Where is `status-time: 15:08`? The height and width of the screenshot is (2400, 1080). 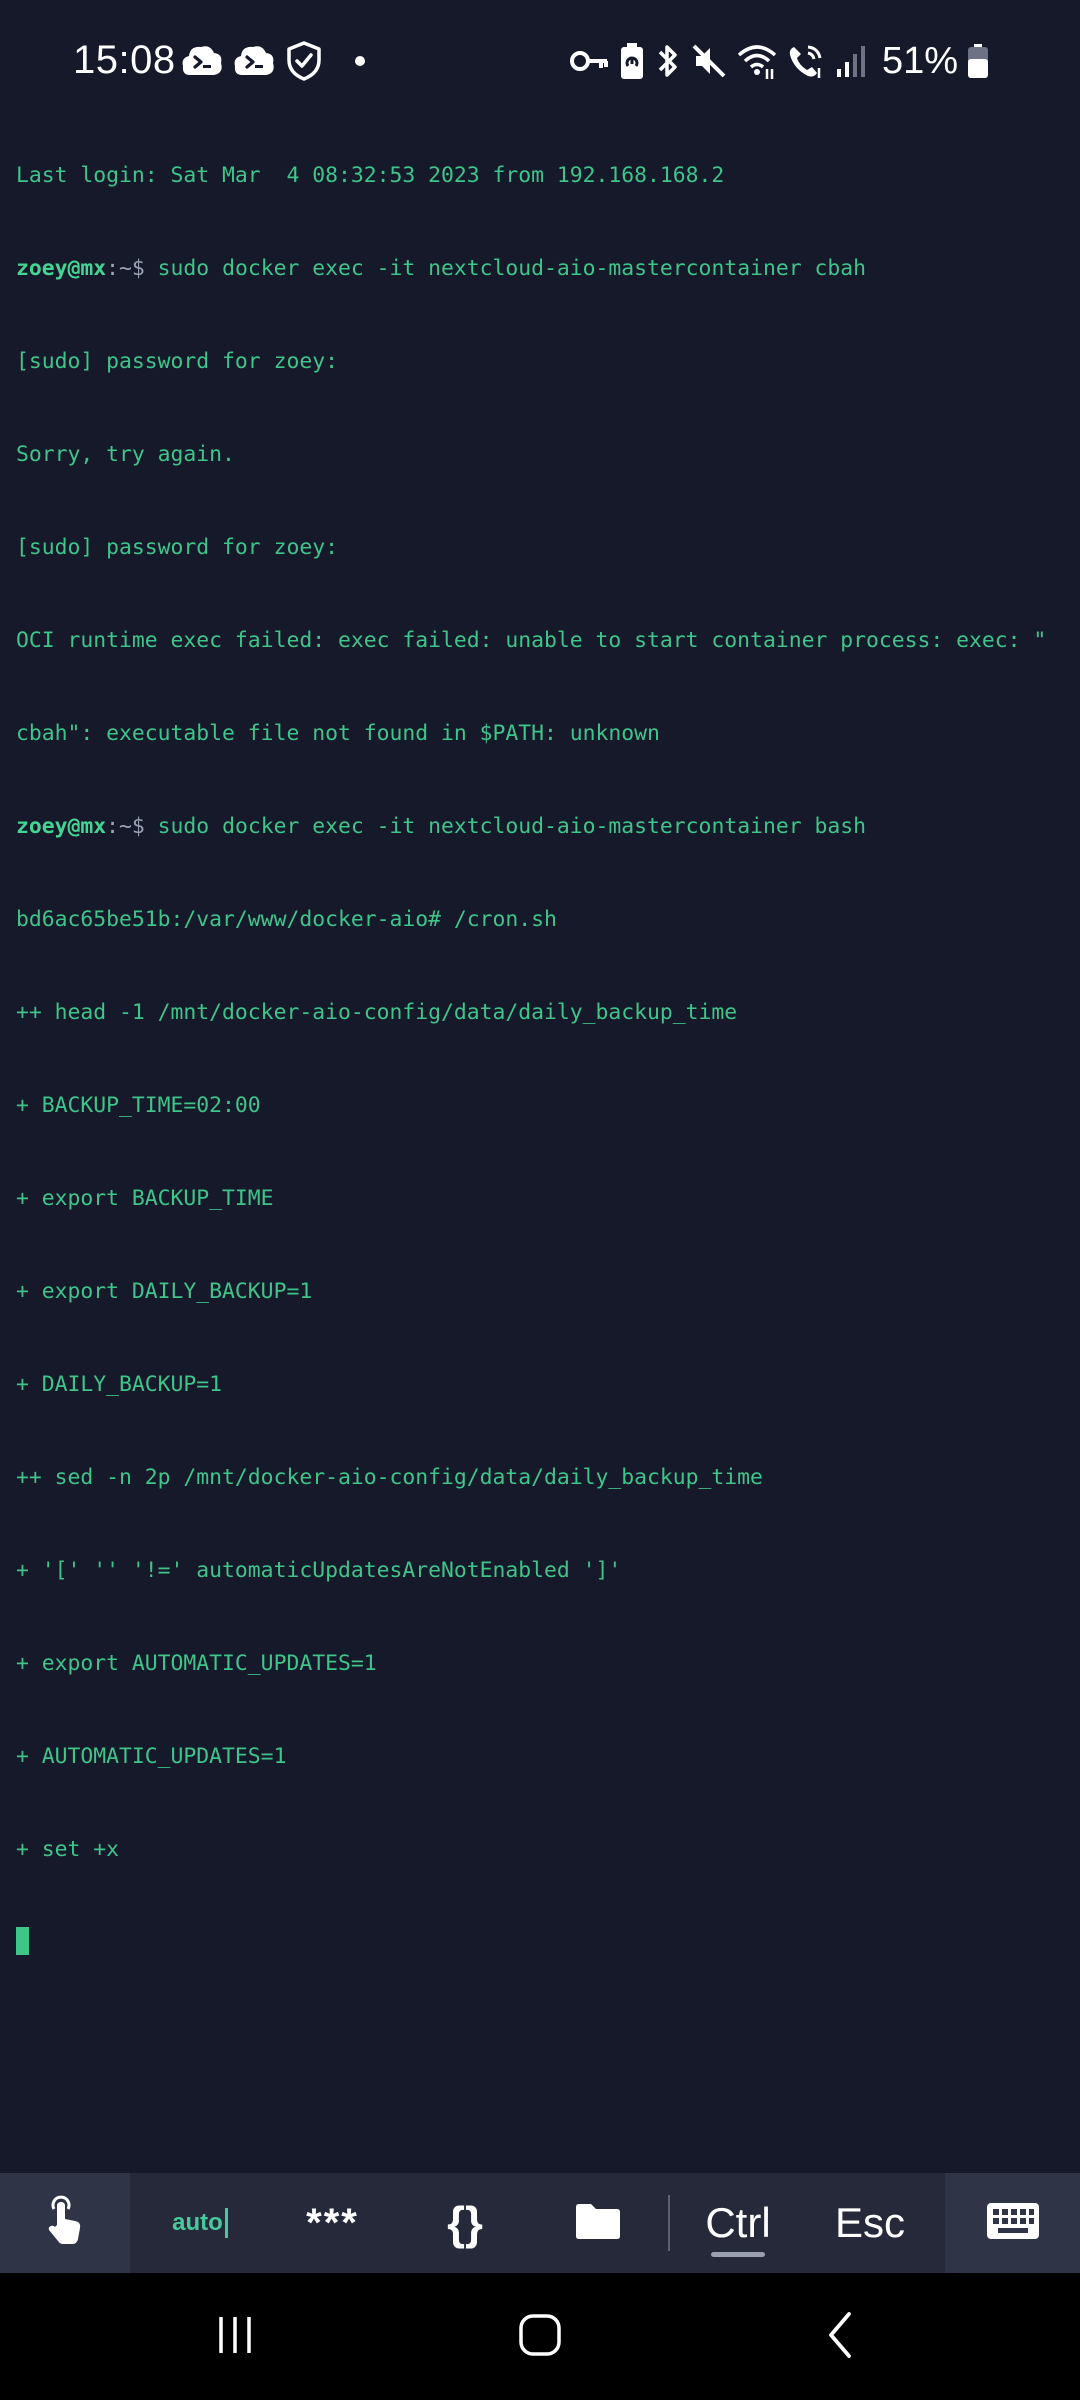 status-time: 15:08 is located at coordinates (124, 60).